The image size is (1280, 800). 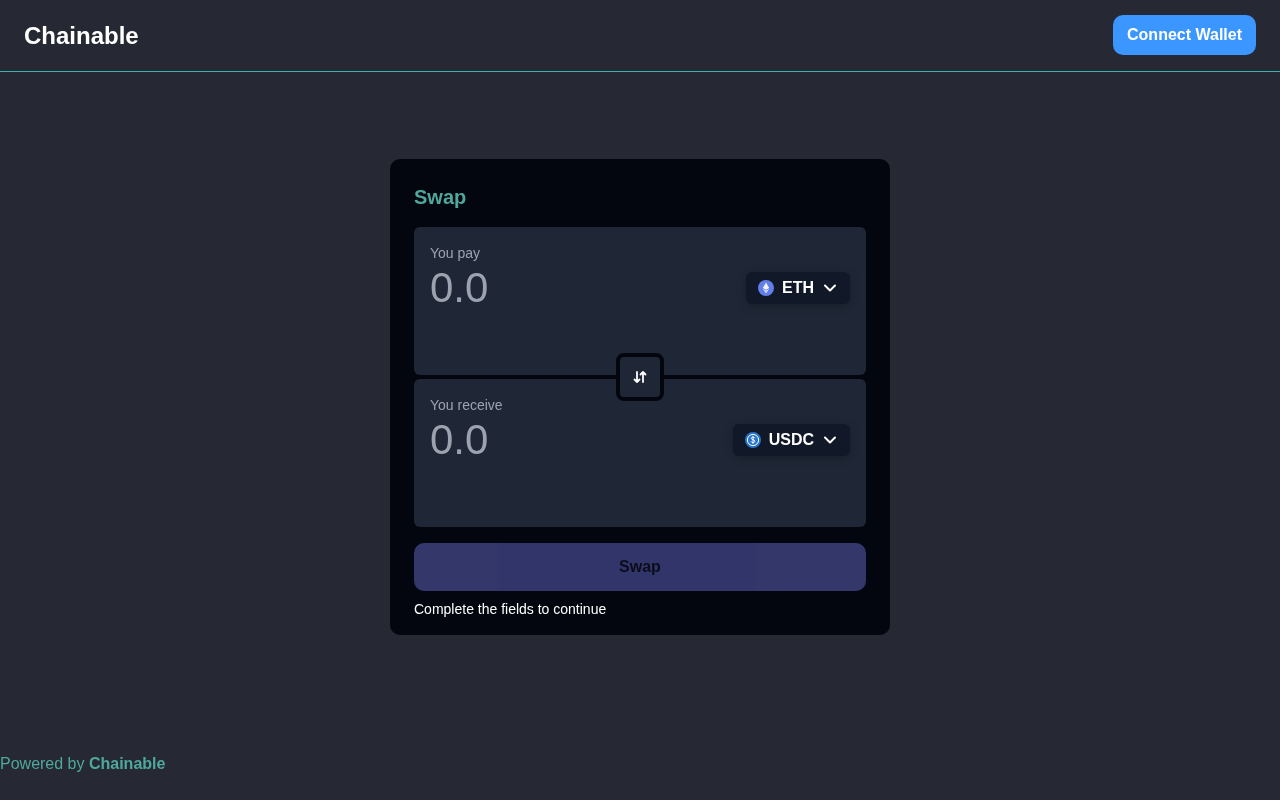 I want to click on ether-coin-icon, so click(x=766, y=288).